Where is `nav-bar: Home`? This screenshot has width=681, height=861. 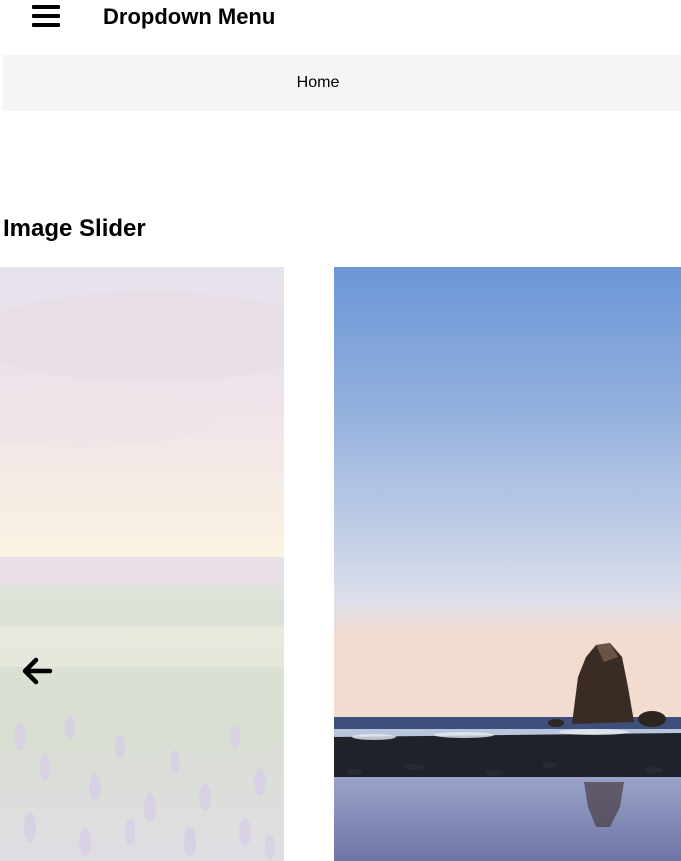
nav-bar: Home is located at coordinates (342, 83).